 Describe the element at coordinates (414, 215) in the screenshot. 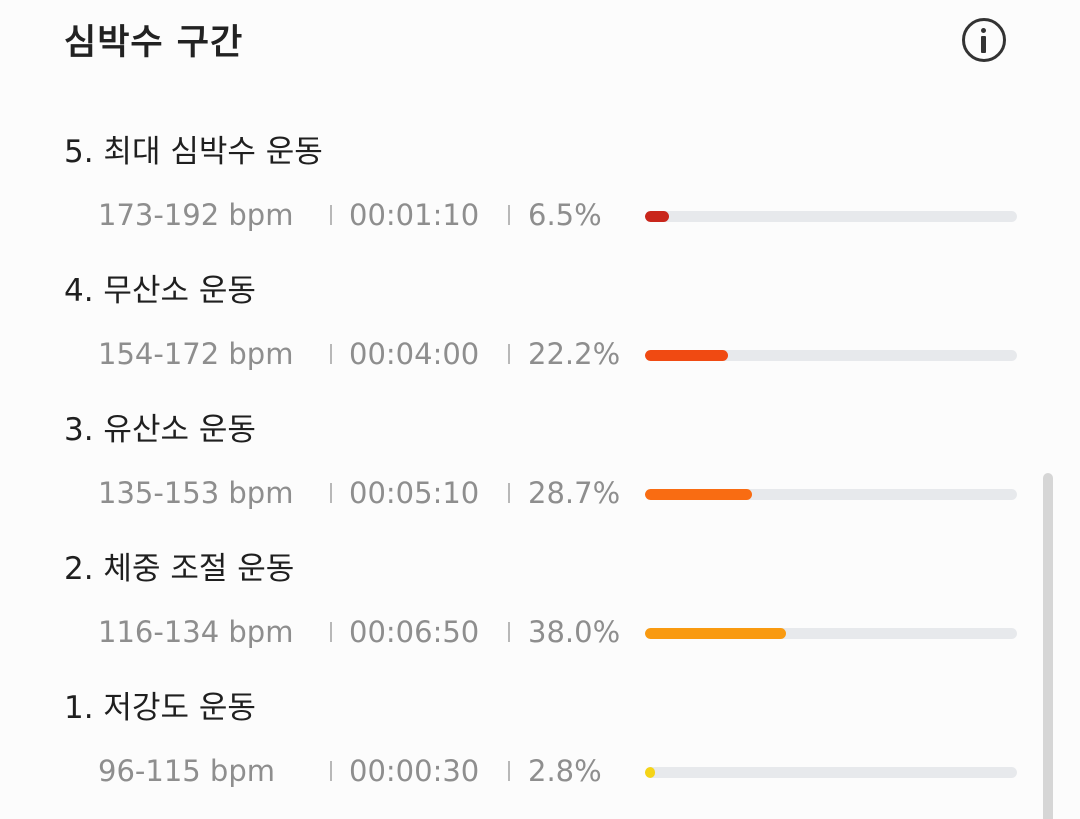

I see `zone-duration: 00:01:10` at that location.